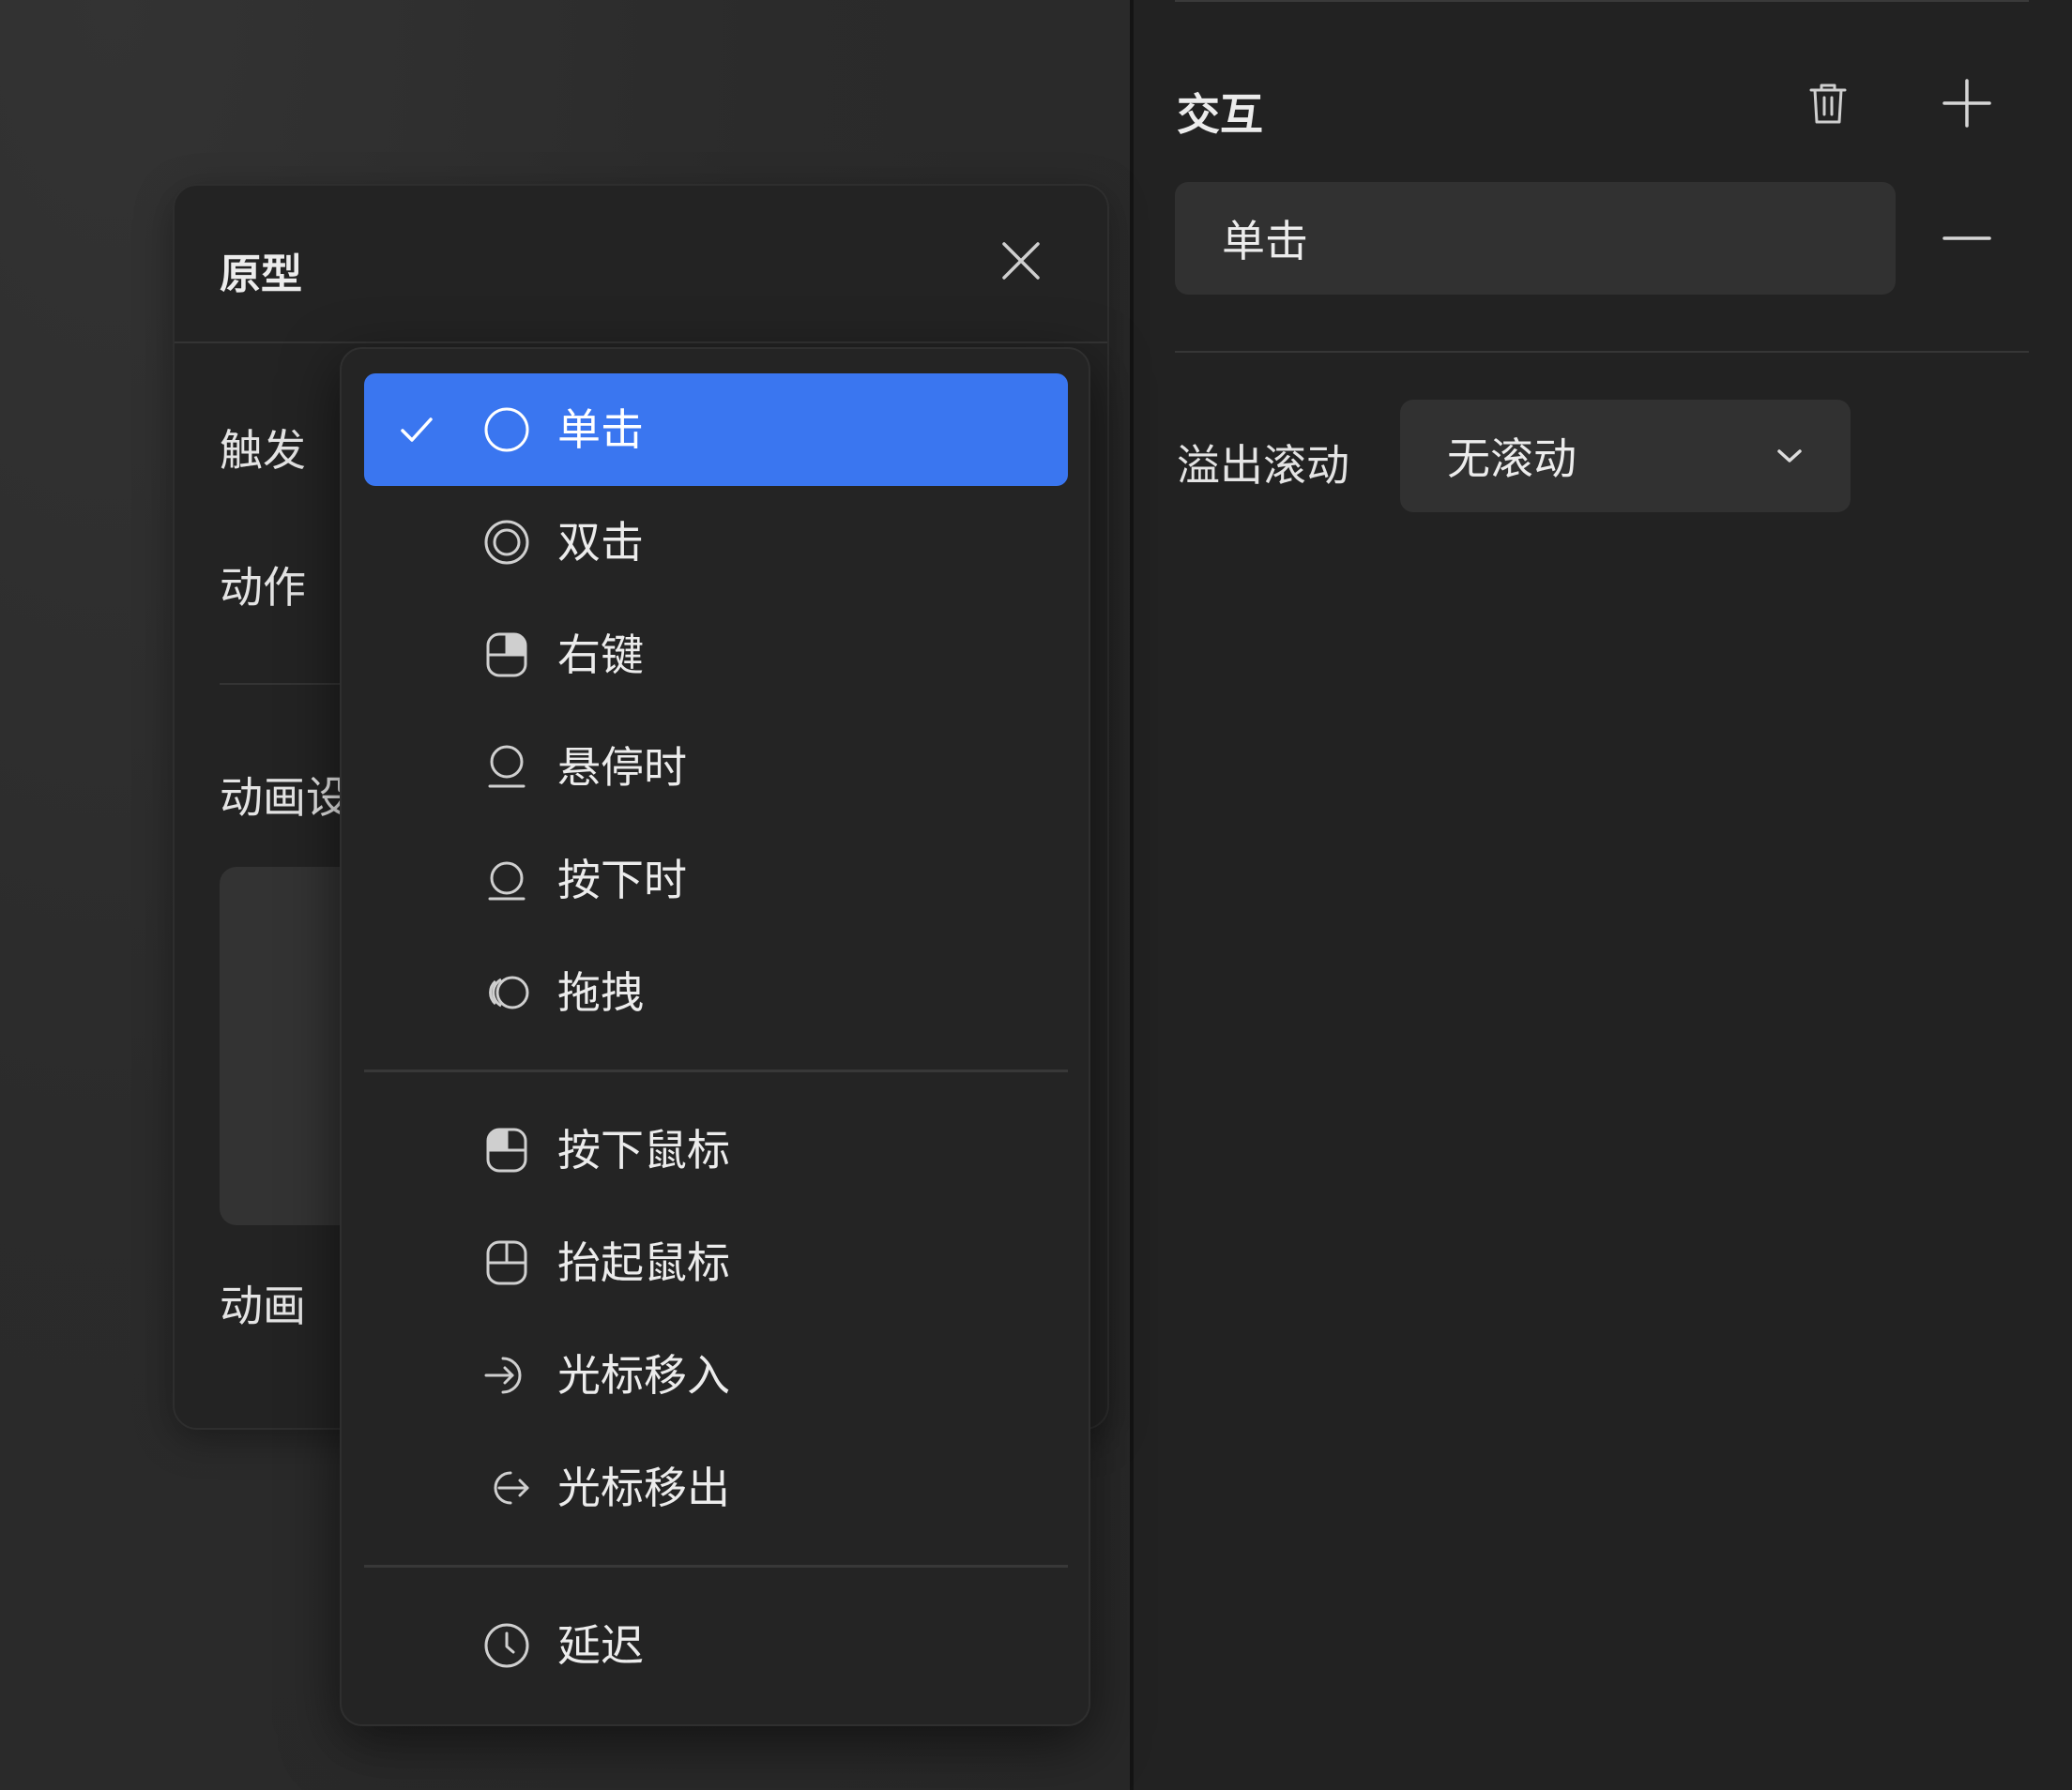 The width and height of the screenshot is (2072, 1790). I want to click on menu-item-mouse-down: 按下鼠标, so click(716, 1150).